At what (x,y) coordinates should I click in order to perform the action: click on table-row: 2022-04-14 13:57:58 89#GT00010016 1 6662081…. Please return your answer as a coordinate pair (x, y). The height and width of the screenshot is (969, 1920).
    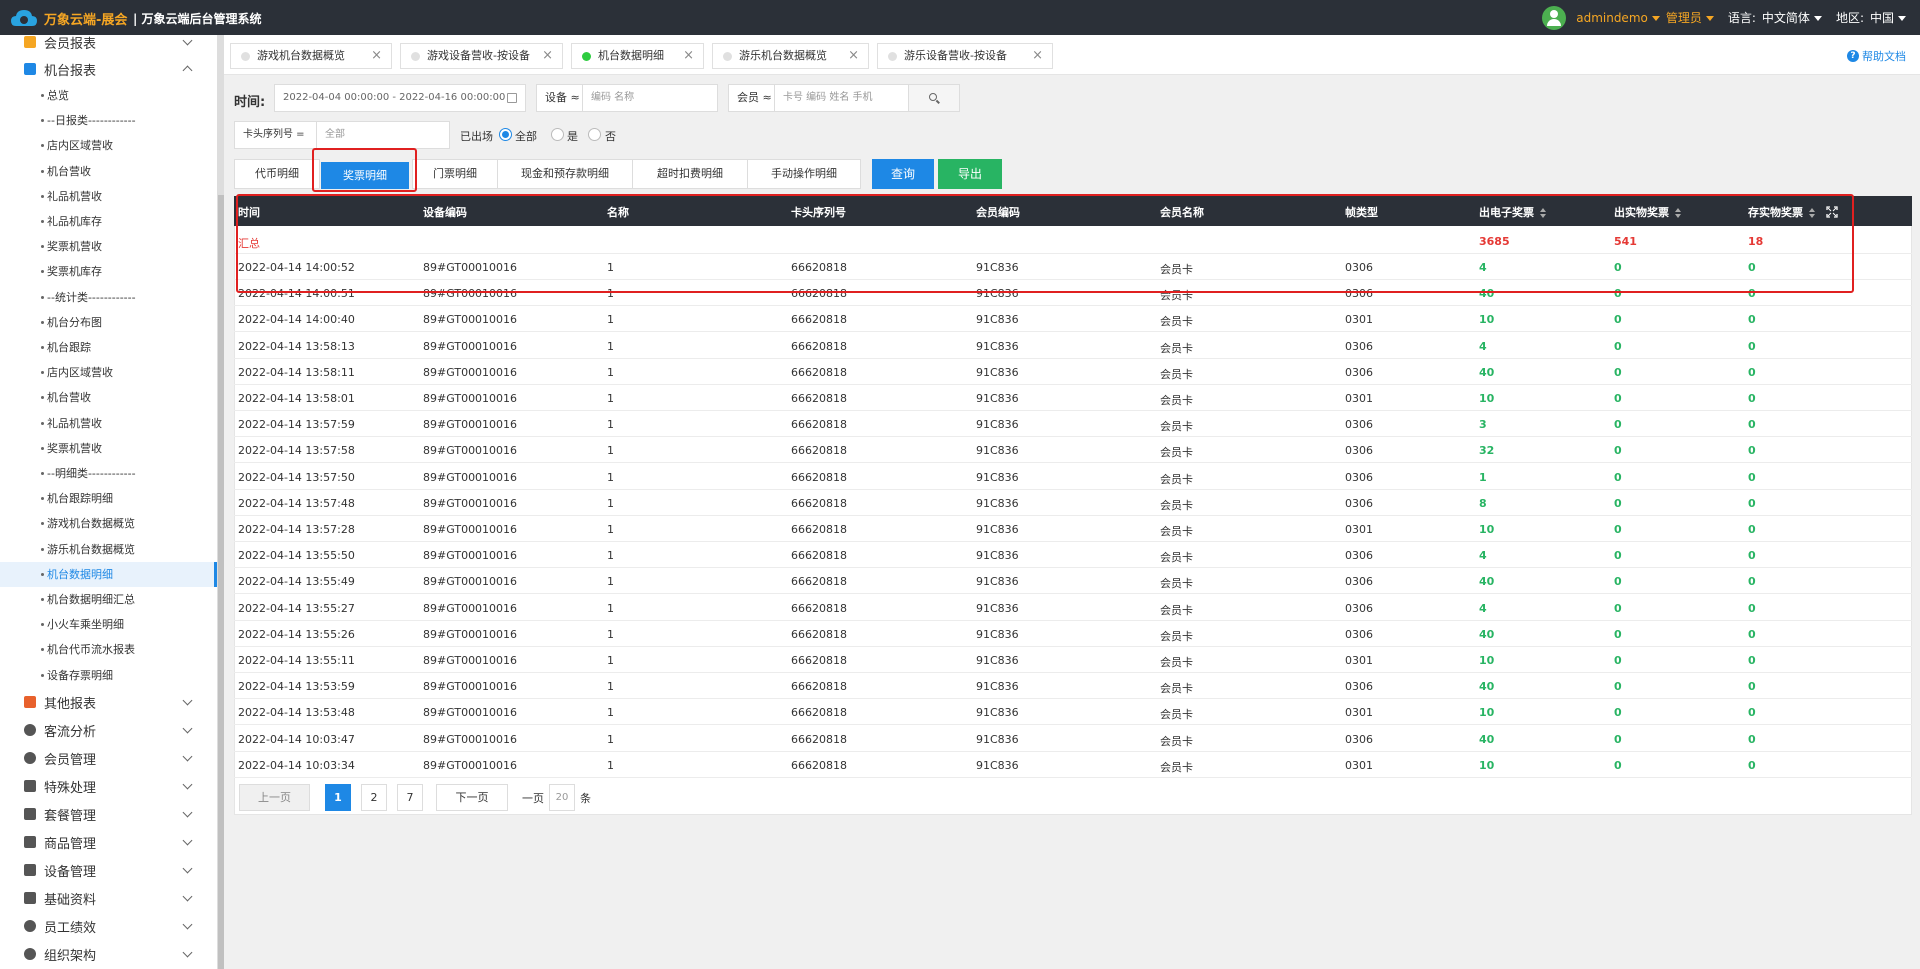
    Looking at the image, I should click on (1073, 450).